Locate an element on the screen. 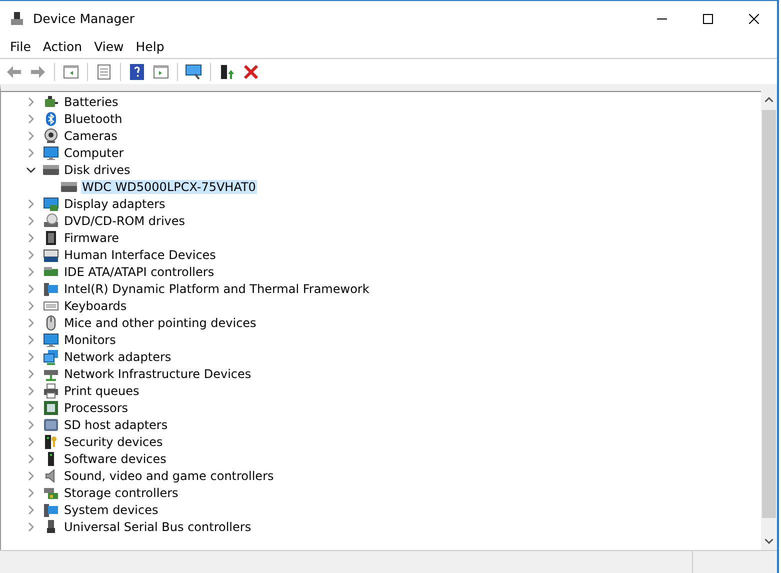 This screenshot has width=781, height=573. close-icon is located at coordinates (754, 19).